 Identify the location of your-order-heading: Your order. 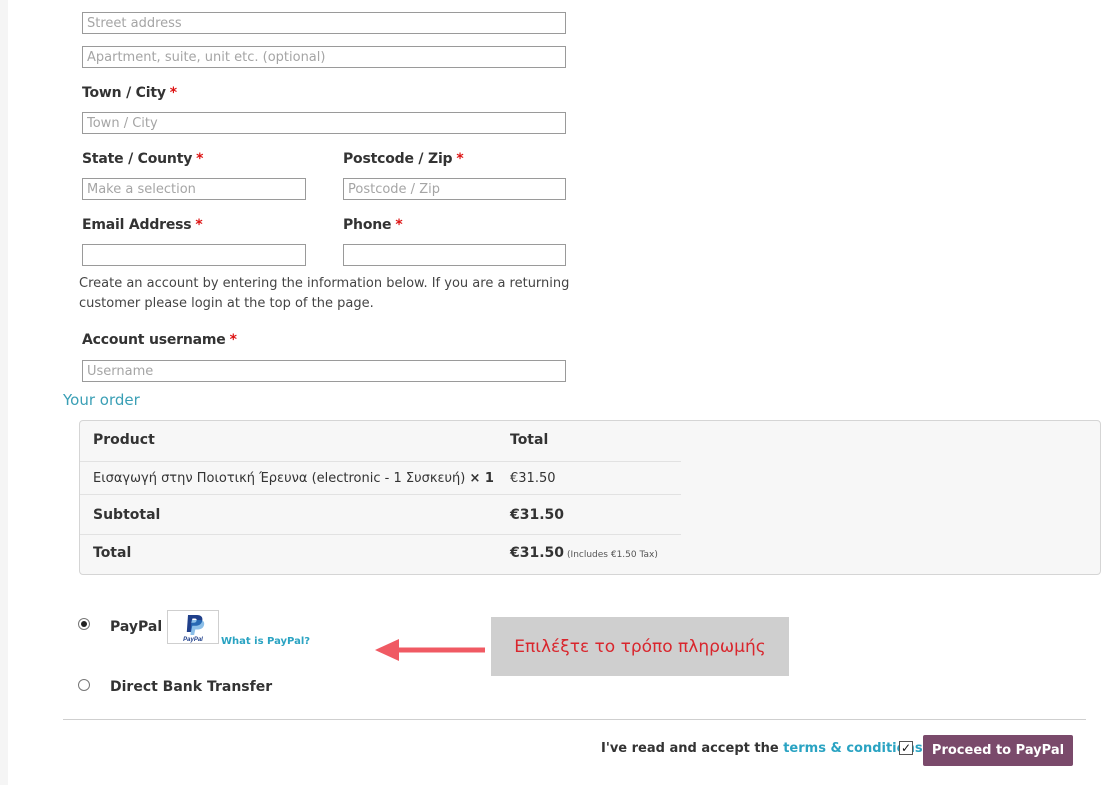
(101, 400).